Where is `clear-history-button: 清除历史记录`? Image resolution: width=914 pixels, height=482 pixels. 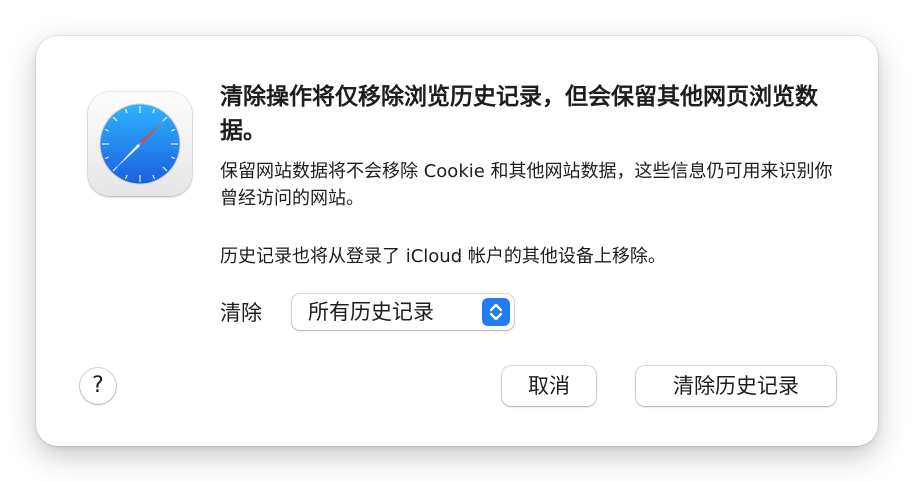
clear-history-button: 清除历史记录 is located at coordinates (736, 386).